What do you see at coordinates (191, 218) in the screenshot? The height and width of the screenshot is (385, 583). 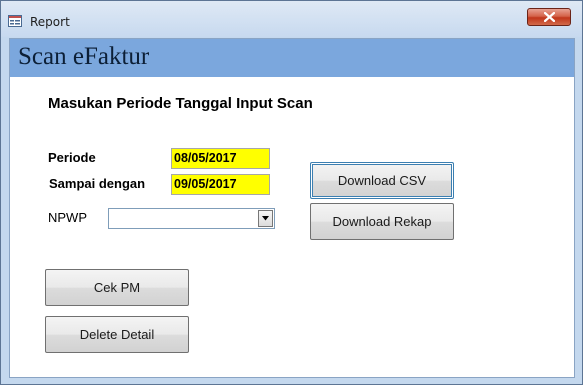 I see `npwp-combo-box` at bounding box center [191, 218].